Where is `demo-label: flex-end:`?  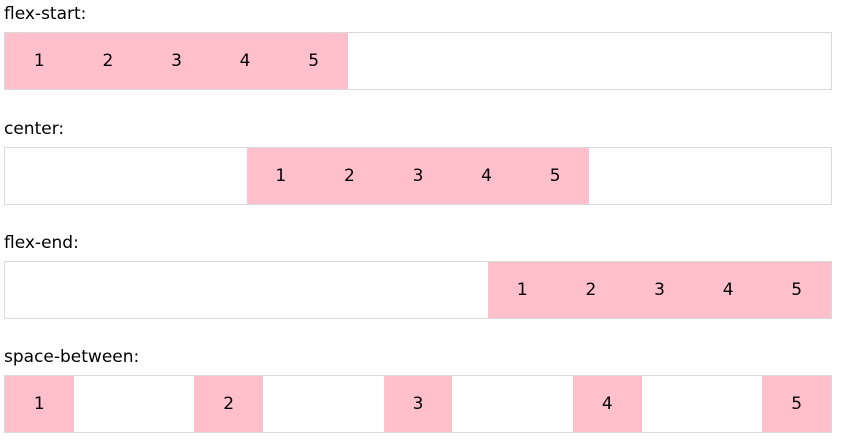
demo-label: flex-end: is located at coordinates (41, 243).